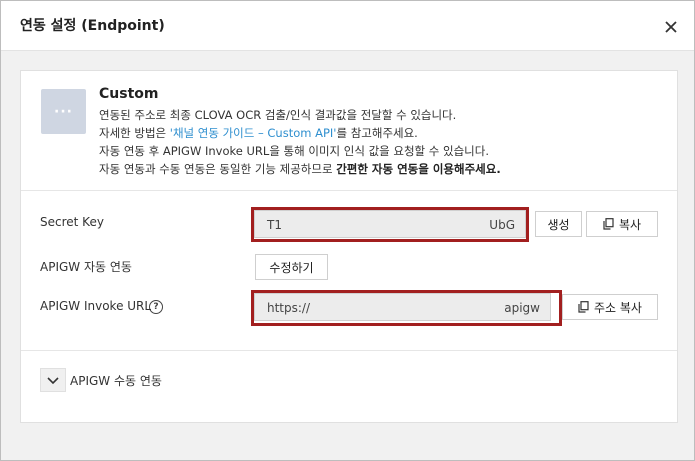 The height and width of the screenshot is (461, 695). I want to click on copy-url-button-label: 주소 복사, so click(618, 307).